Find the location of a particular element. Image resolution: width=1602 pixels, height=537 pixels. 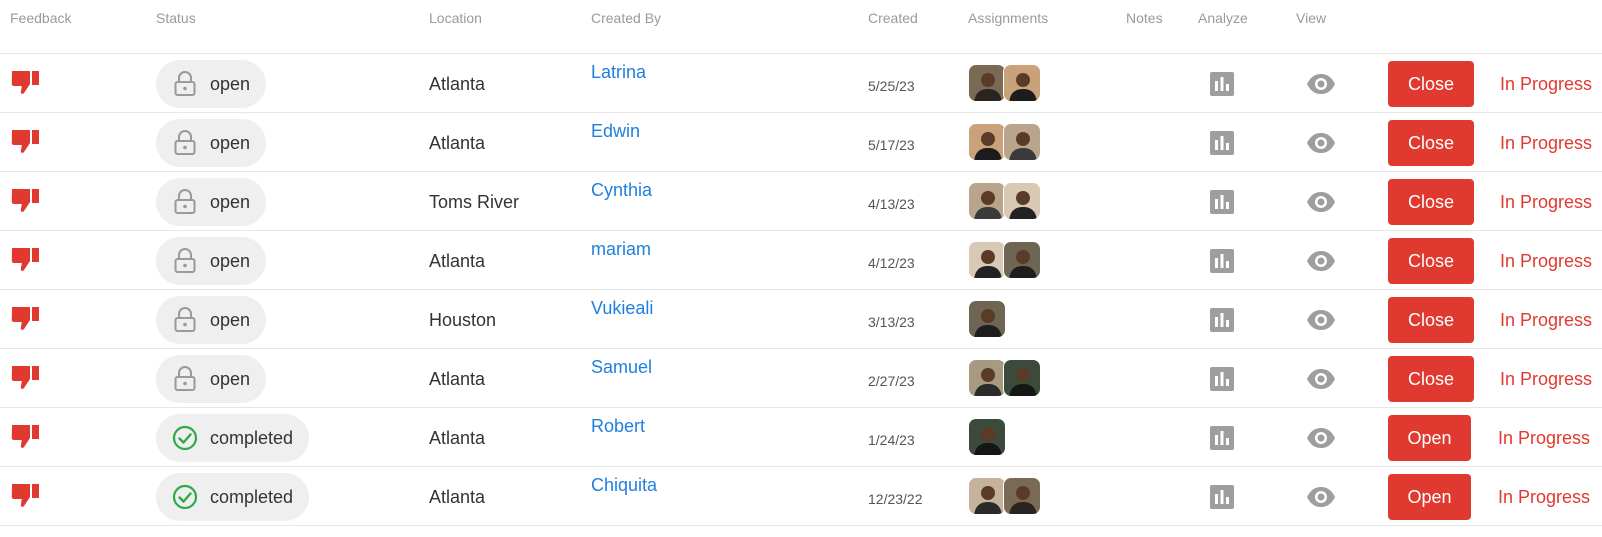

header-notes: Notes is located at coordinates (1144, 18).